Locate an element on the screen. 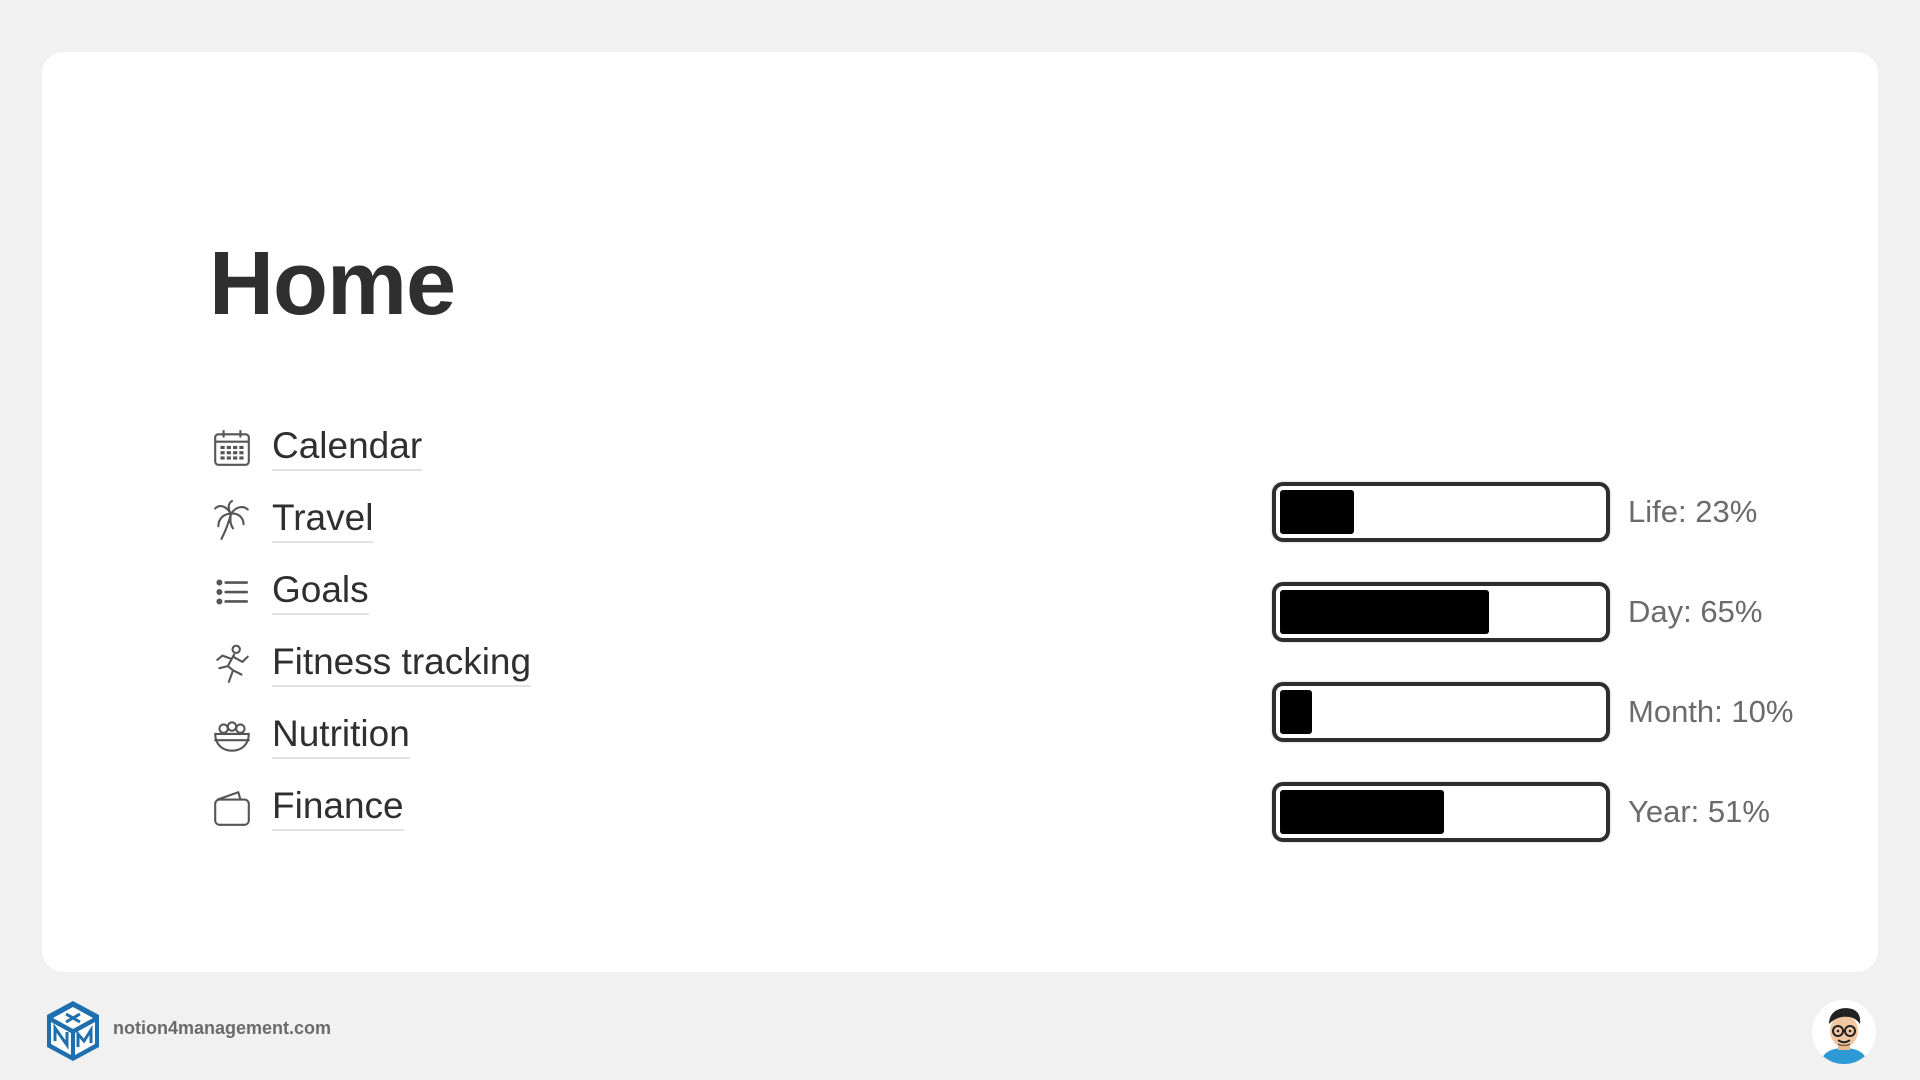 The height and width of the screenshot is (1080, 1920). nav-label-goals: Goals is located at coordinates (320, 592).